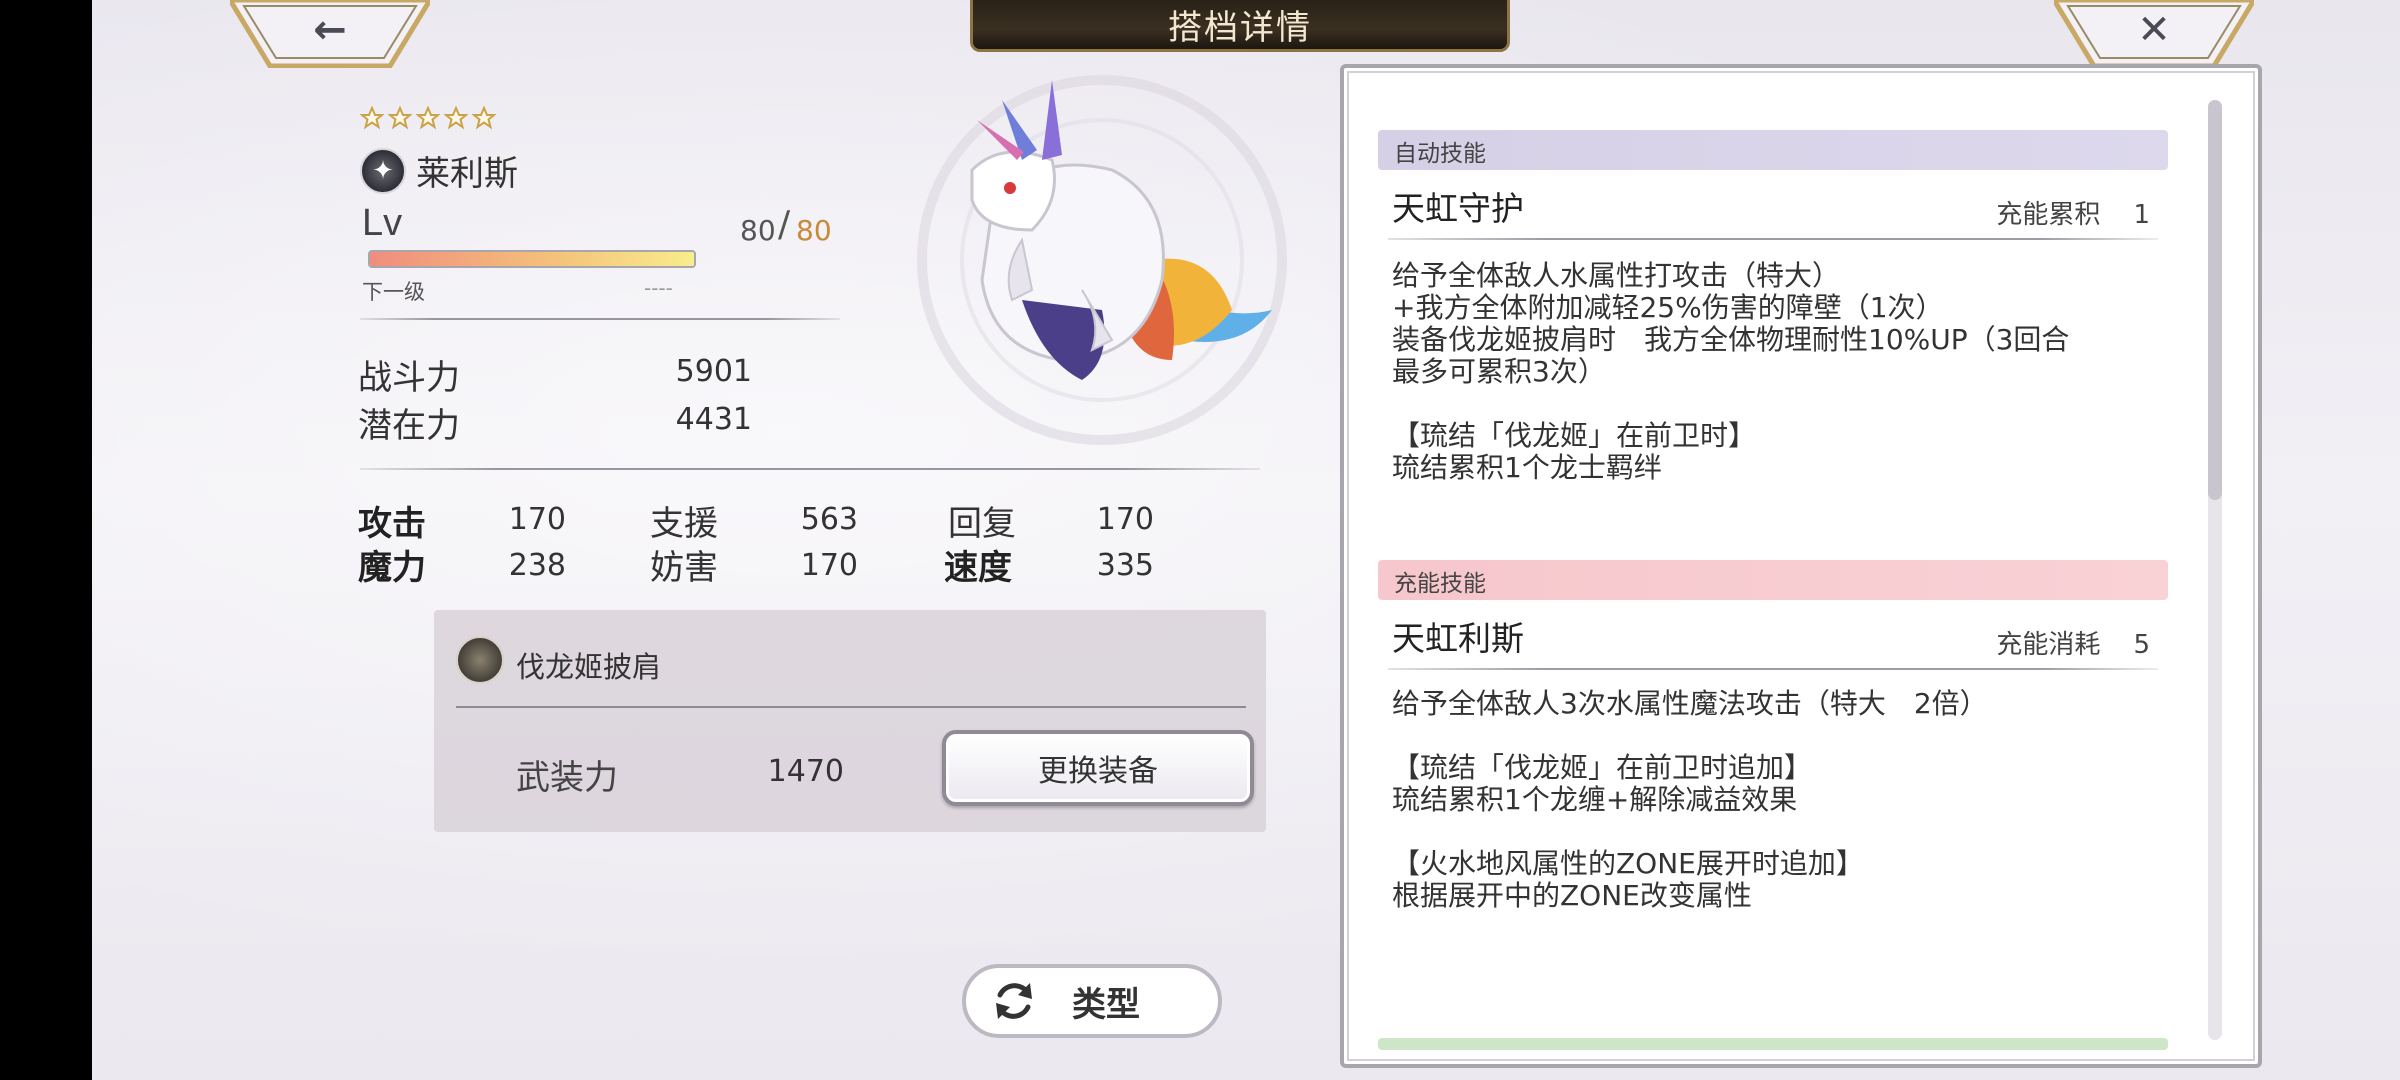 This screenshot has width=2400, height=1080. What do you see at coordinates (1628, 863) in the screenshot?
I see `description-line: 【火水地风属性的ZONE展开时追加】` at bounding box center [1628, 863].